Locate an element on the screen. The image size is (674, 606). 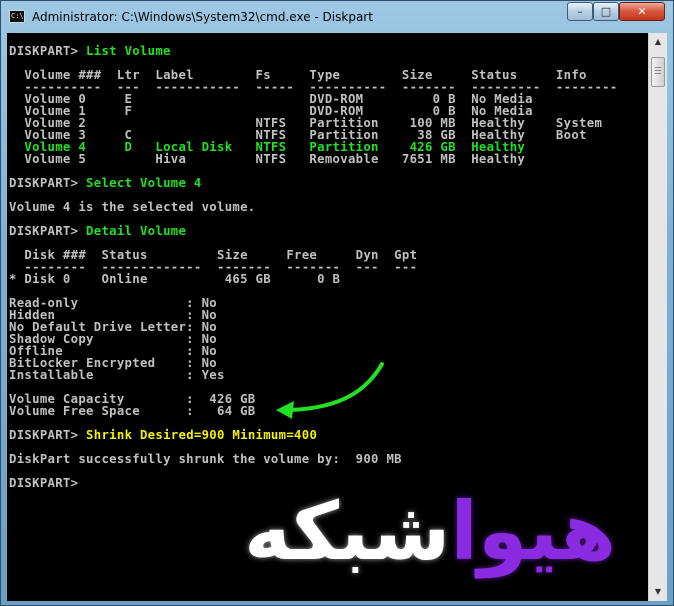
console-line-text: Volume 4 is the selected volume. is located at coordinates (132, 207).